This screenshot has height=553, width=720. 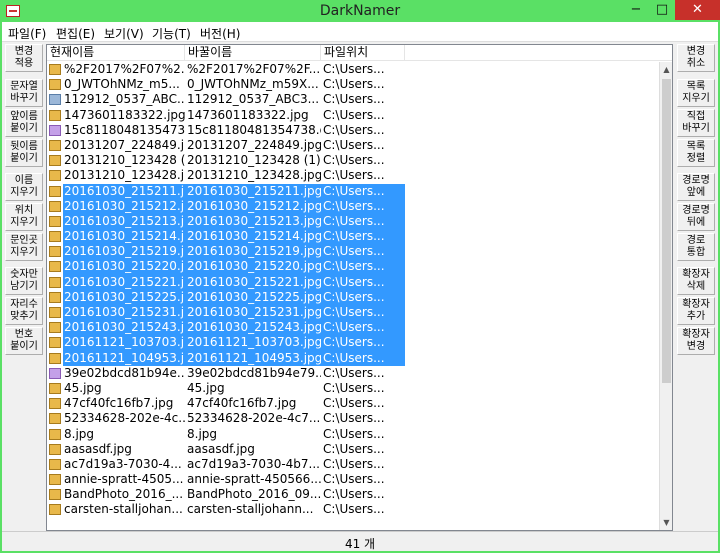 I want to click on delete-extension-button: 확장자 삭제, so click(x=696, y=281).